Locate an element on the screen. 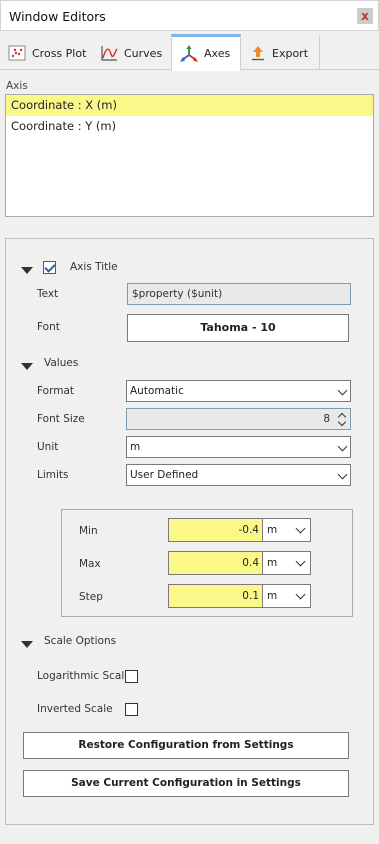 Image resolution: width=379 pixels, height=844 pixels. font-size-label: Font Size is located at coordinates (61, 419).